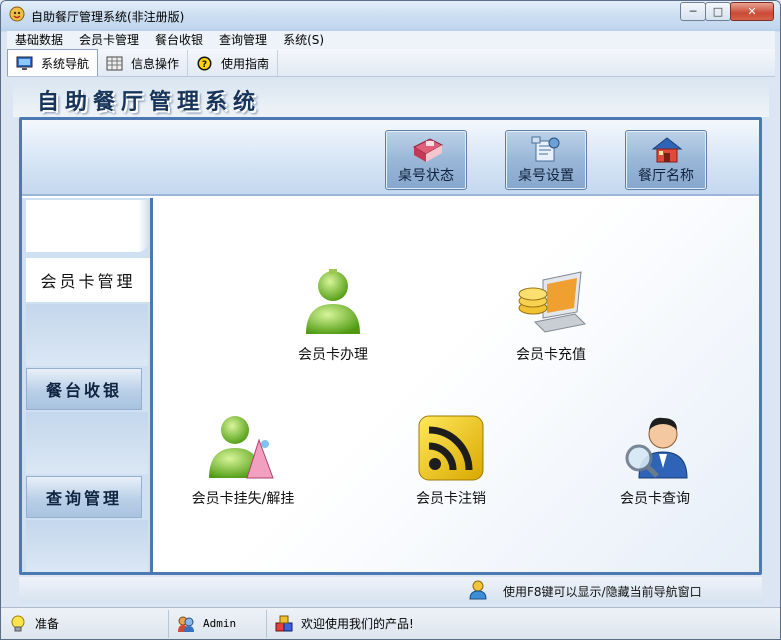  What do you see at coordinates (65, 63) in the screenshot?
I see `tab-system-navigation-label: 系统导航` at bounding box center [65, 63].